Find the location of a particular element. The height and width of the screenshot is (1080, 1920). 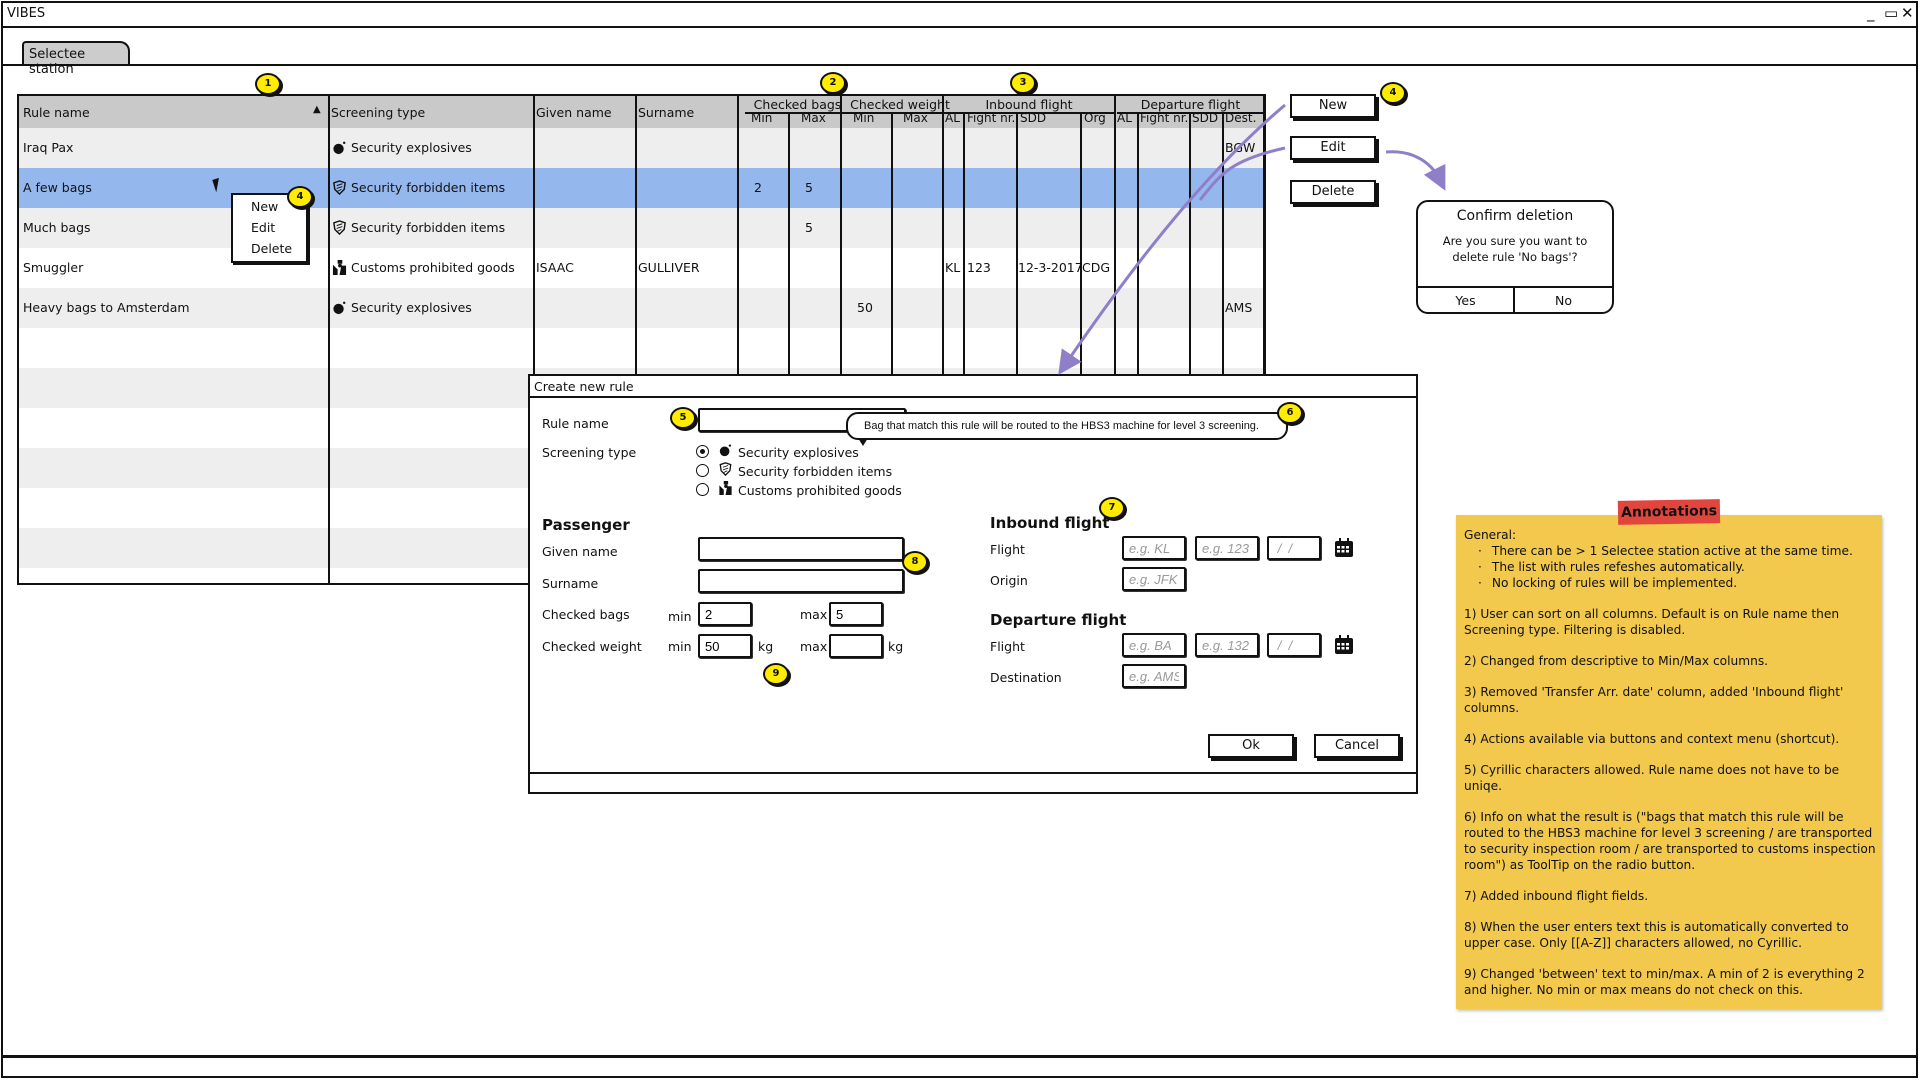

col-header-inbound-org: Org is located at coordinates (1095, 118).